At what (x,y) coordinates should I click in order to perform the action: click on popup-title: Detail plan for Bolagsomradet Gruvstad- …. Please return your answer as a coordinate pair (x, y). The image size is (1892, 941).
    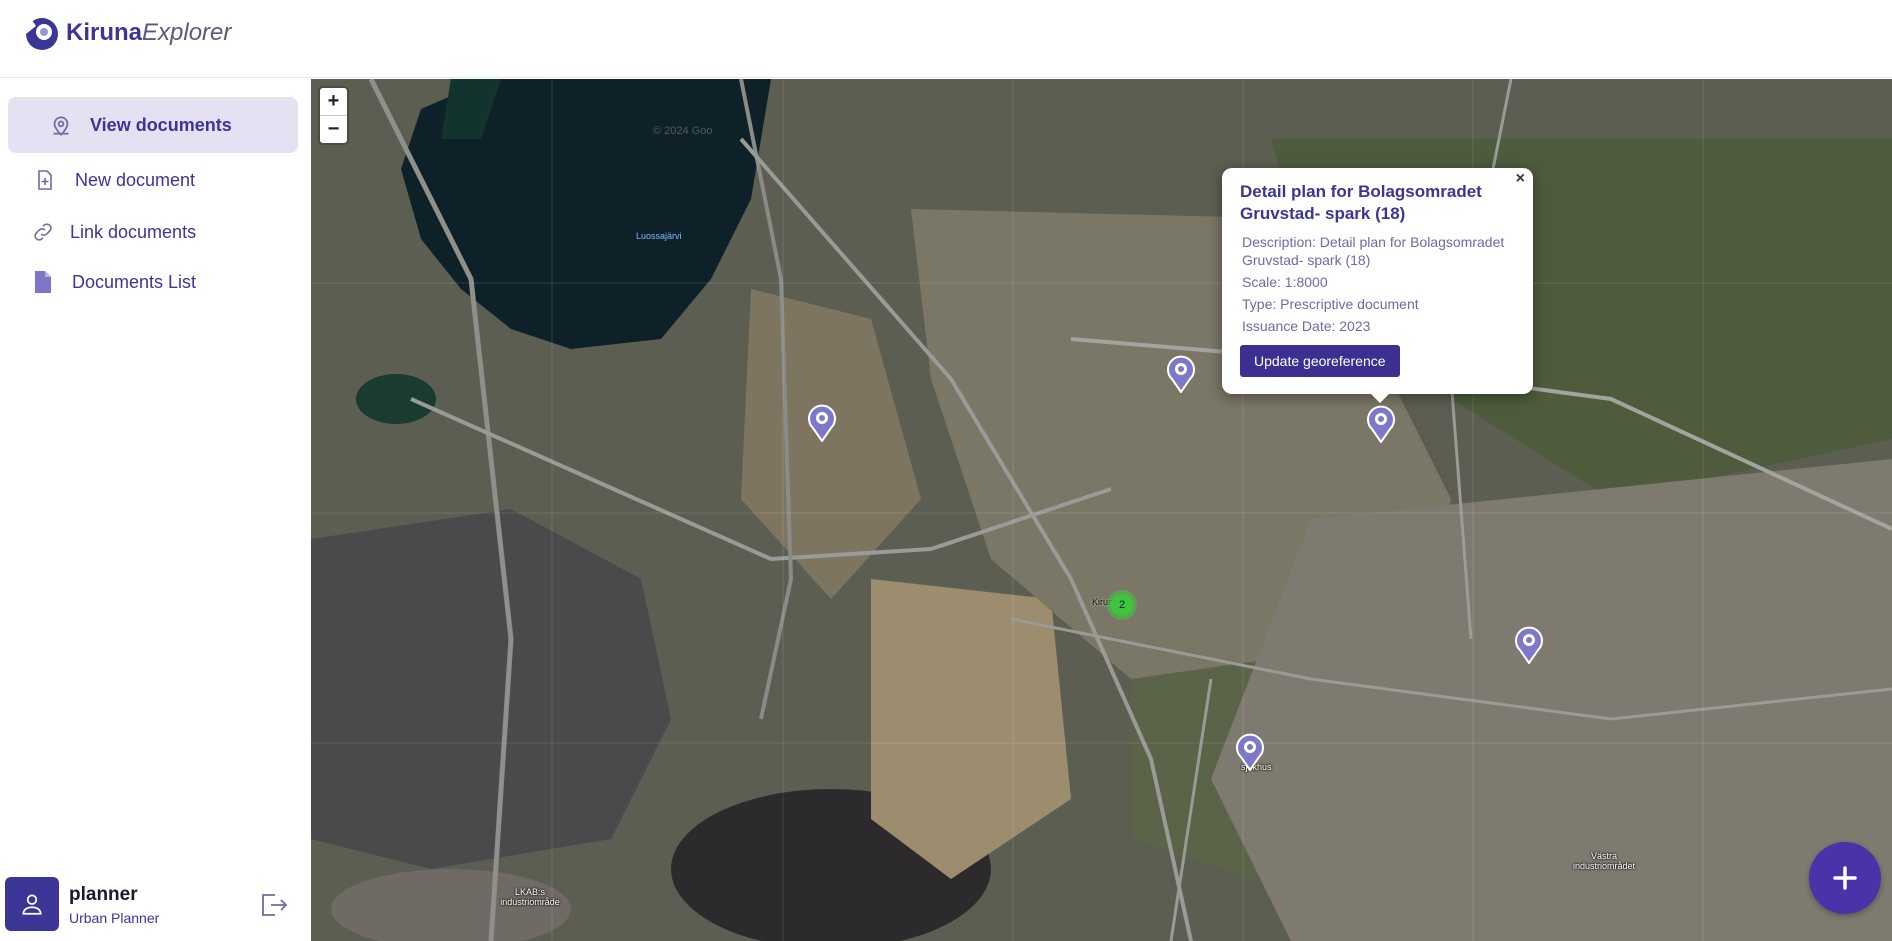
    Looking at the image, I should click on (1361, 202).